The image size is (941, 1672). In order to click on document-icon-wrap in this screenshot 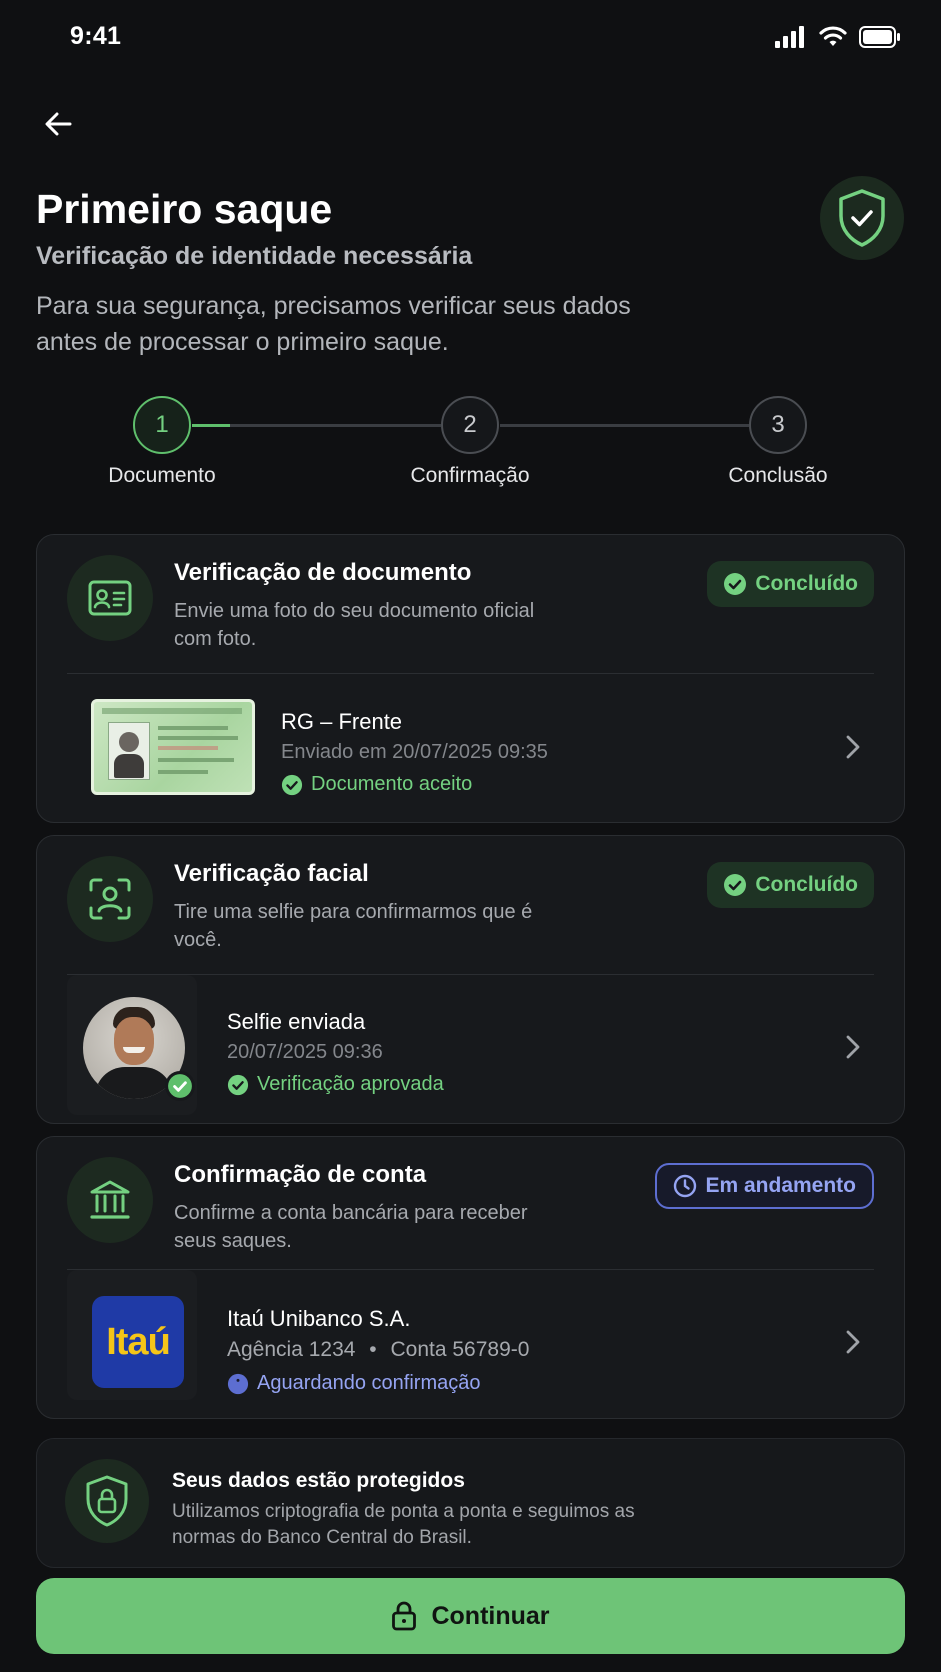, I will do `click(110, 598)`.